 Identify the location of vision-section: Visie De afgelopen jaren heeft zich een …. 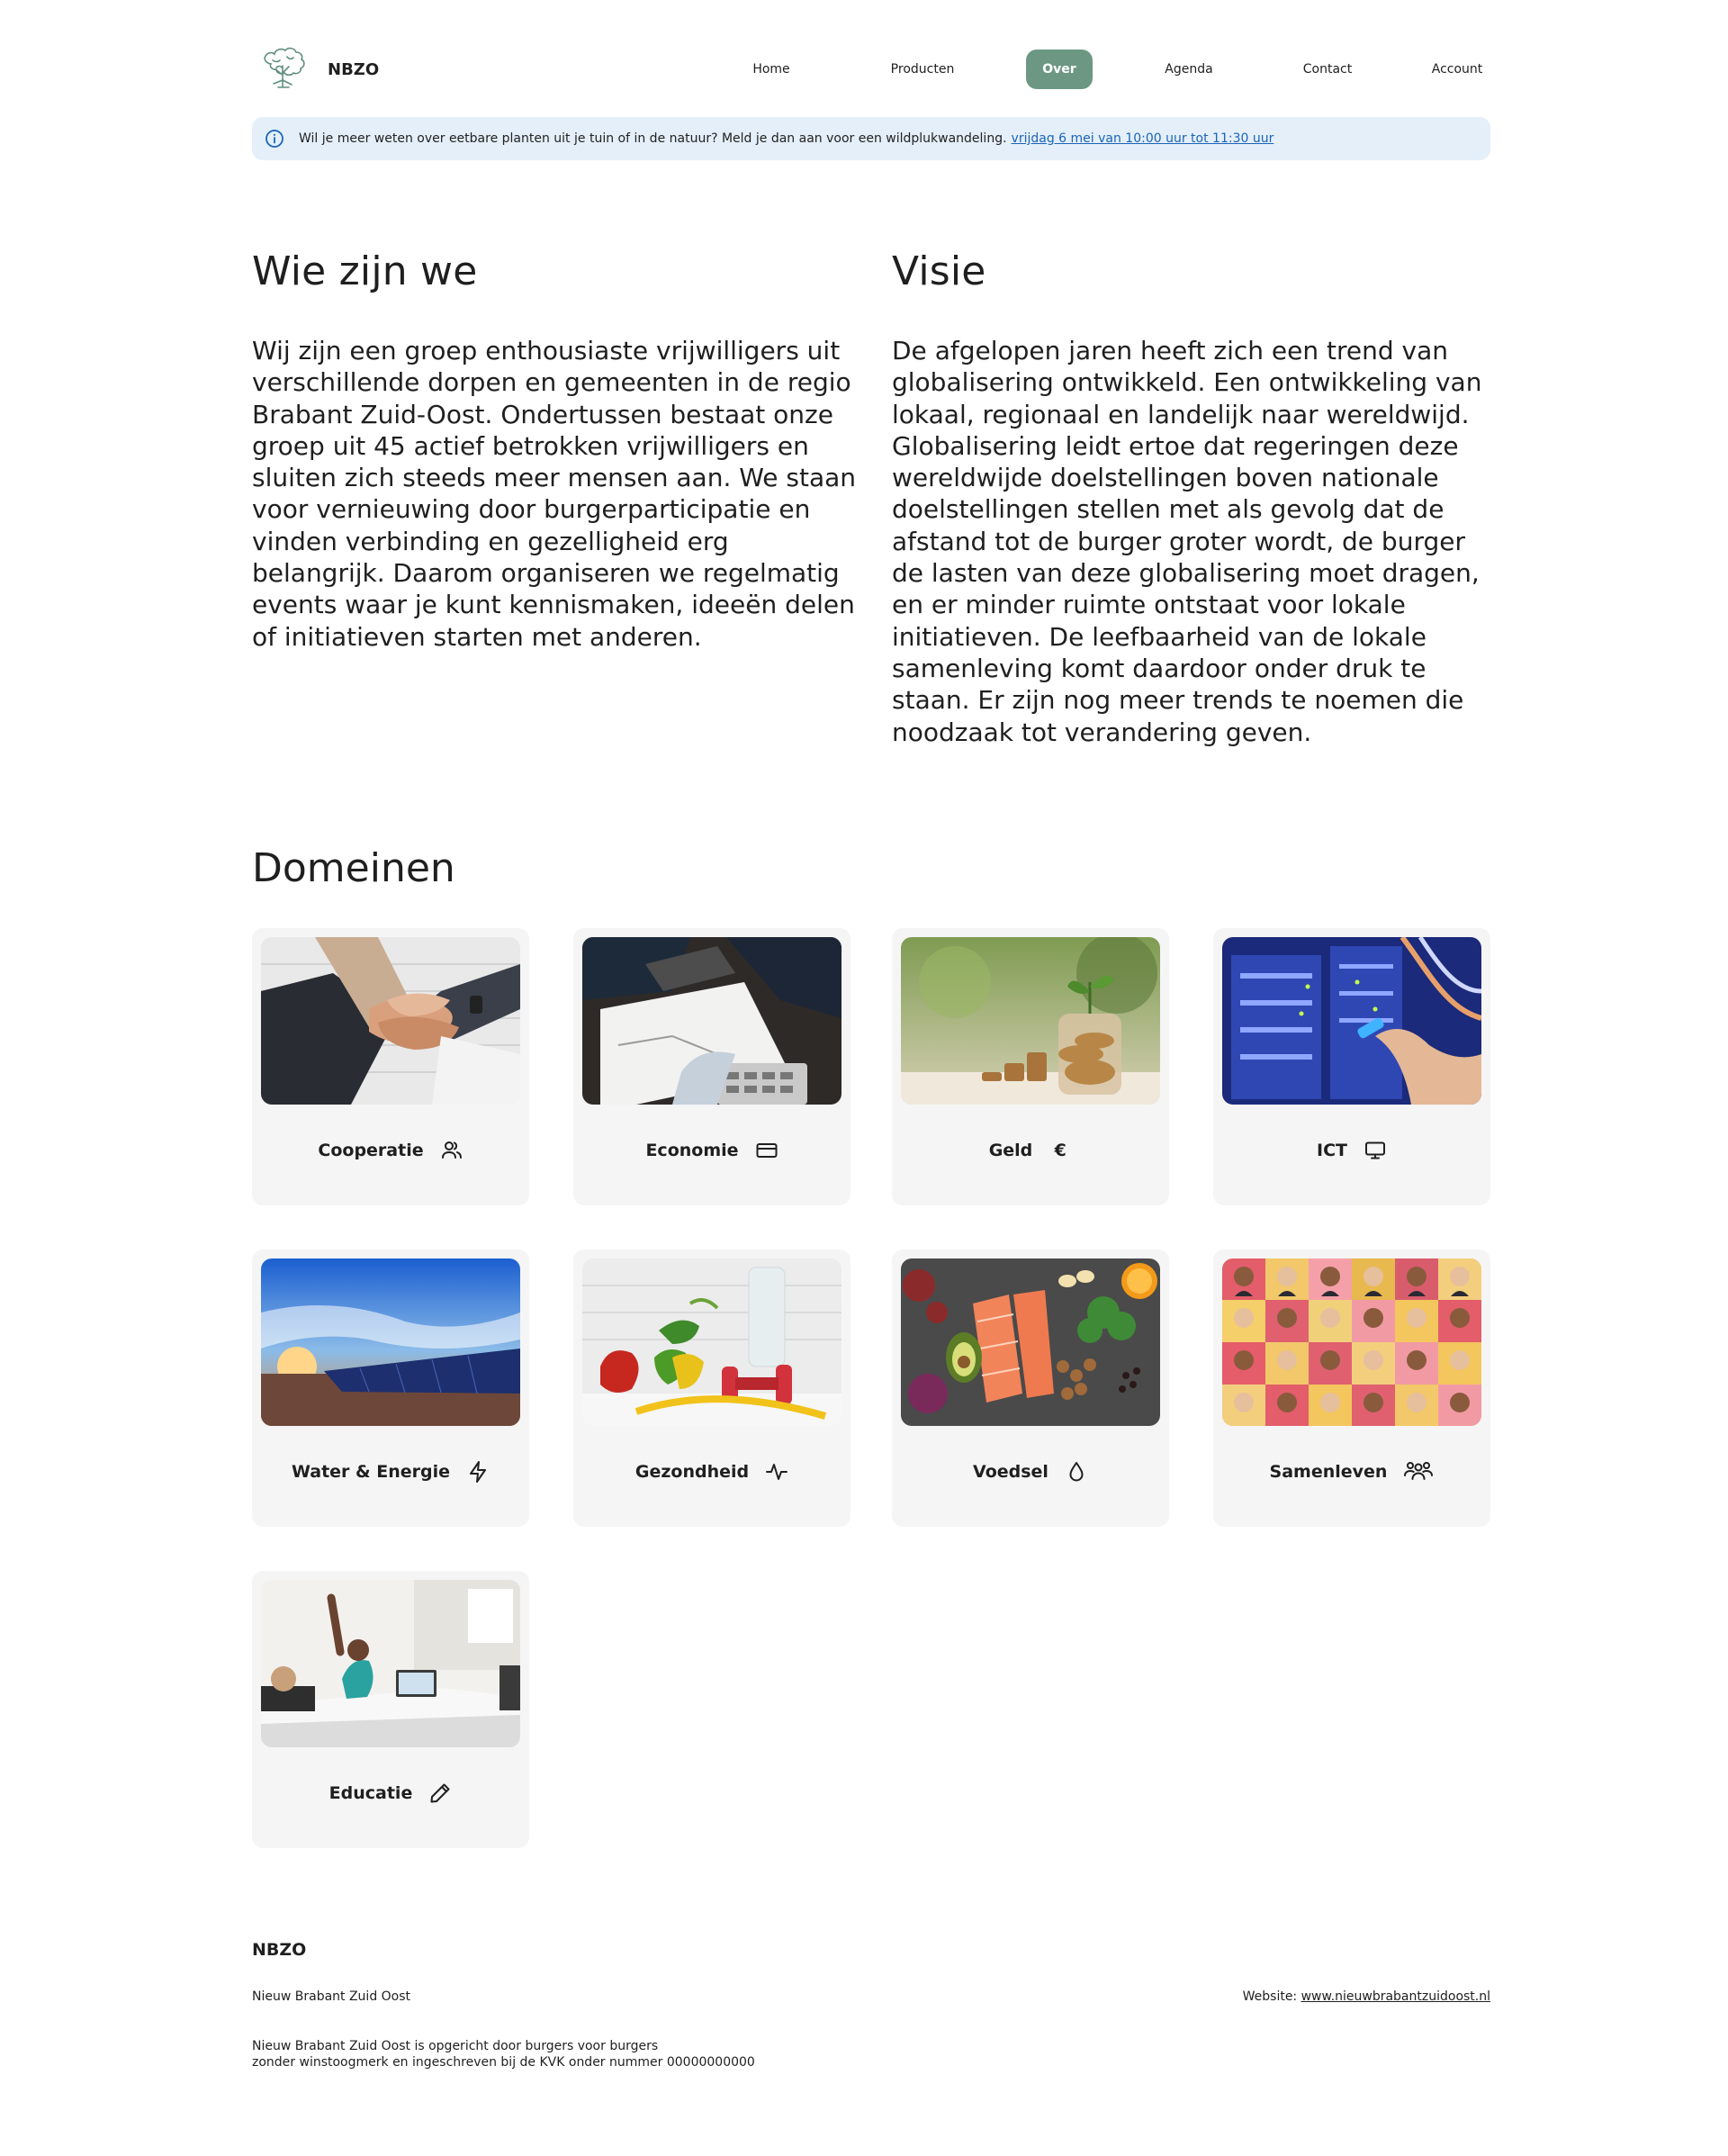
(1198, 496).